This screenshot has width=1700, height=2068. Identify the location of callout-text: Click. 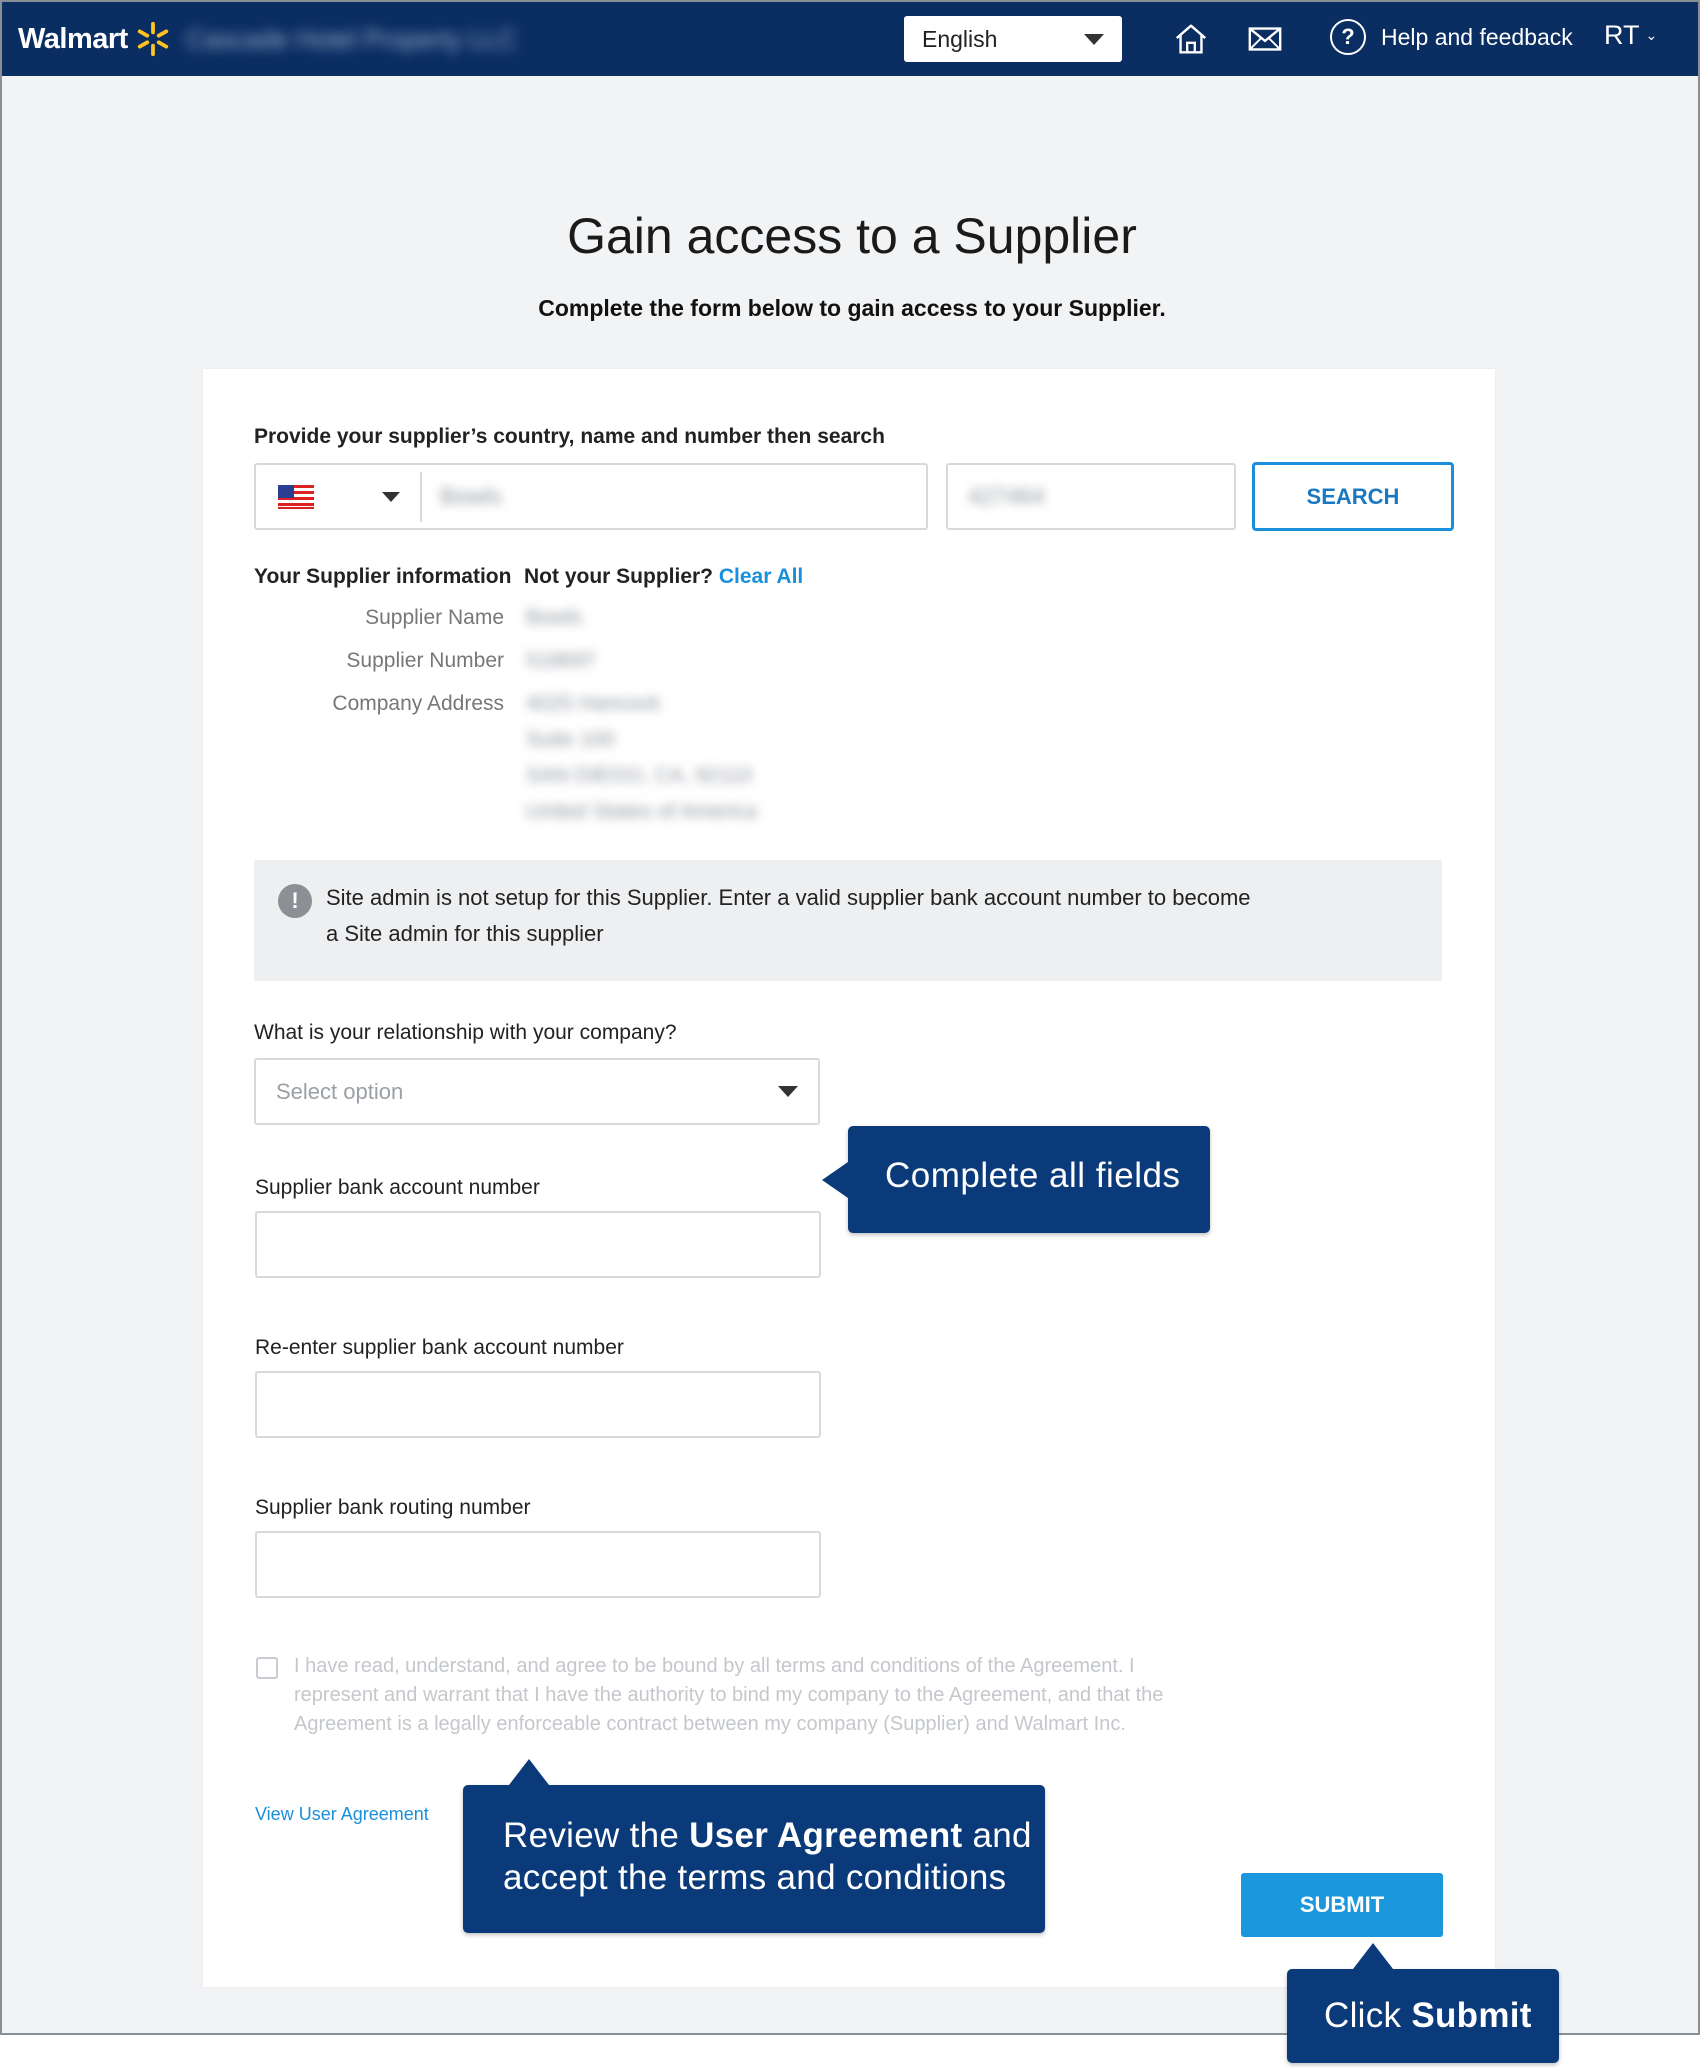
(1368, 2015).